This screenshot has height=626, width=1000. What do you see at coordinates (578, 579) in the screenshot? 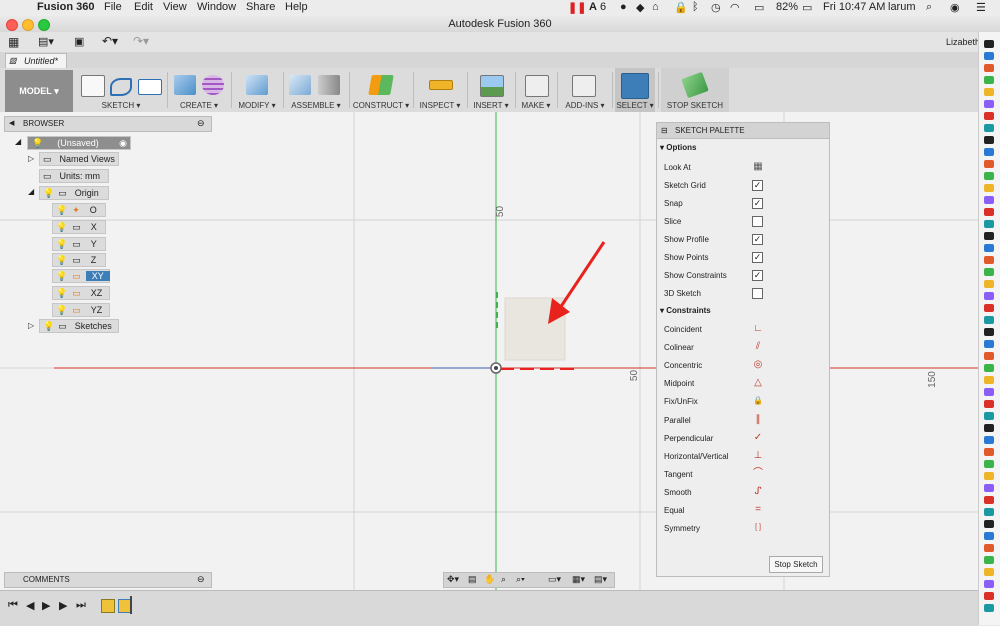
I see `grid-settings-icon: ▦▾` at bounding box center [578, 579].